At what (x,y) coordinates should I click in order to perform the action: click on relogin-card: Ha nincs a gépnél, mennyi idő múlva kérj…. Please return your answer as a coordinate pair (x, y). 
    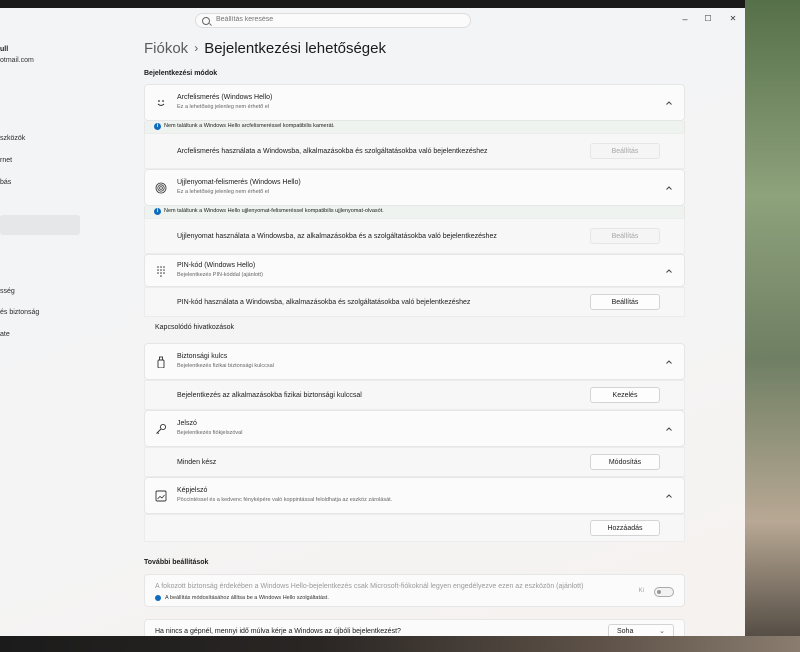
    Looking at the image, I should click on (414, 627).